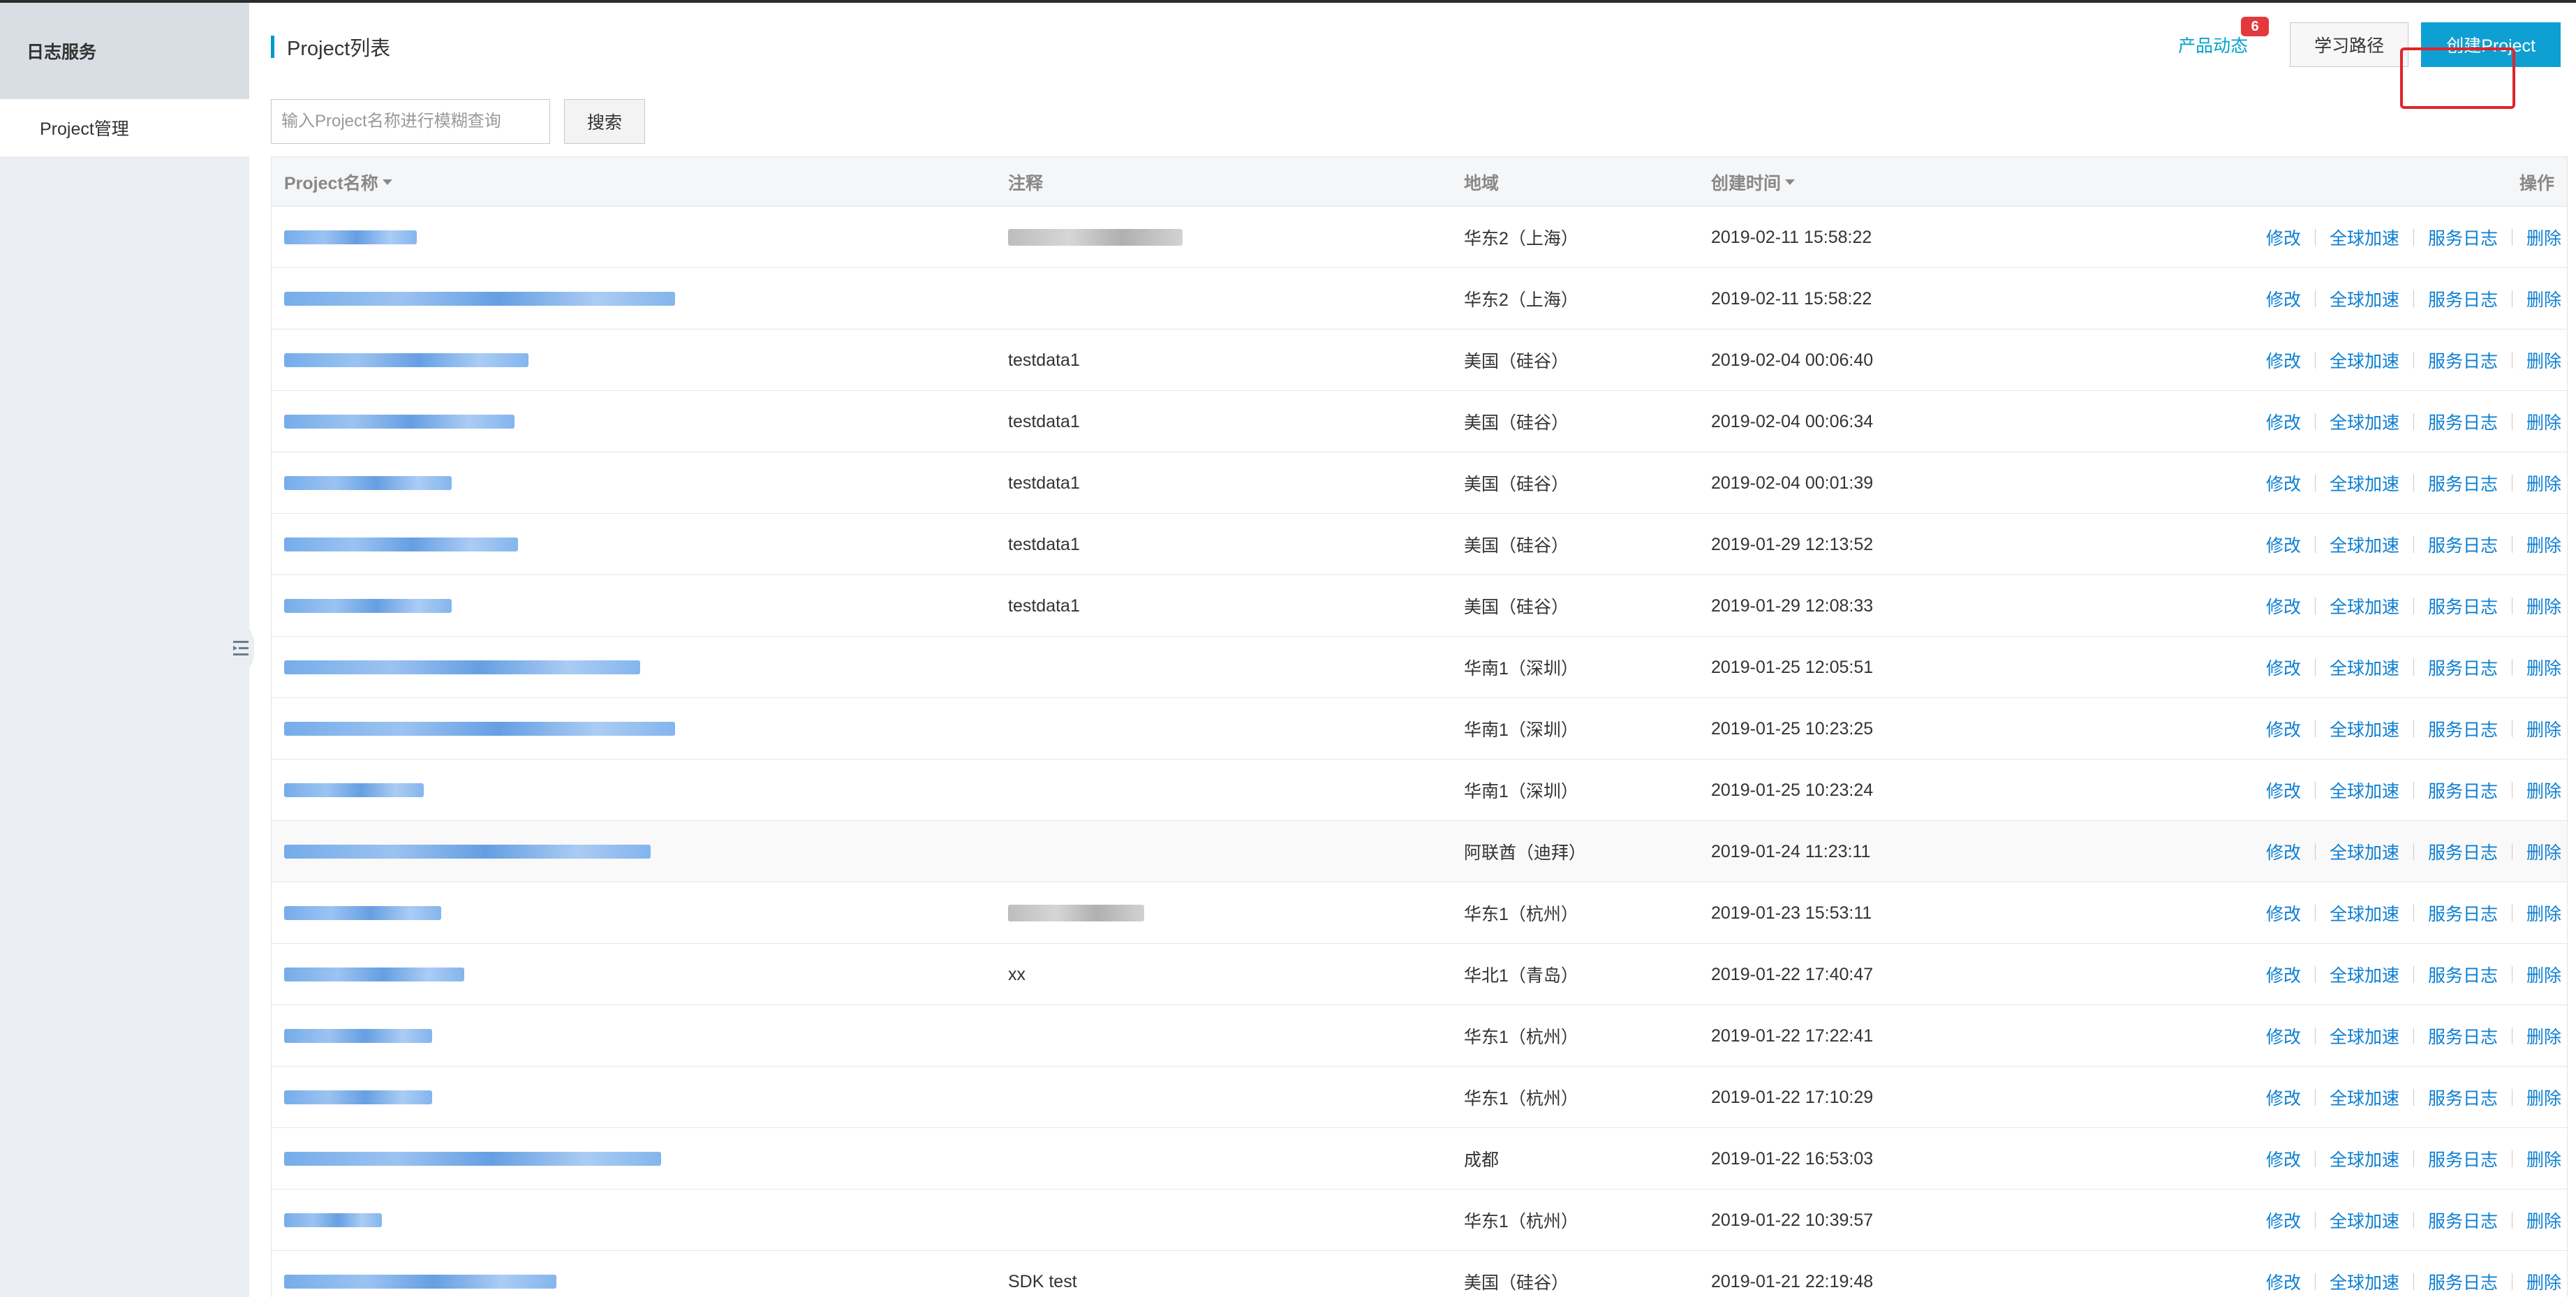 Image resolution: width=2576 pixels, height=1297 pixels. I want to click on learning-path-button: 学习路径, so click(2349, 44).